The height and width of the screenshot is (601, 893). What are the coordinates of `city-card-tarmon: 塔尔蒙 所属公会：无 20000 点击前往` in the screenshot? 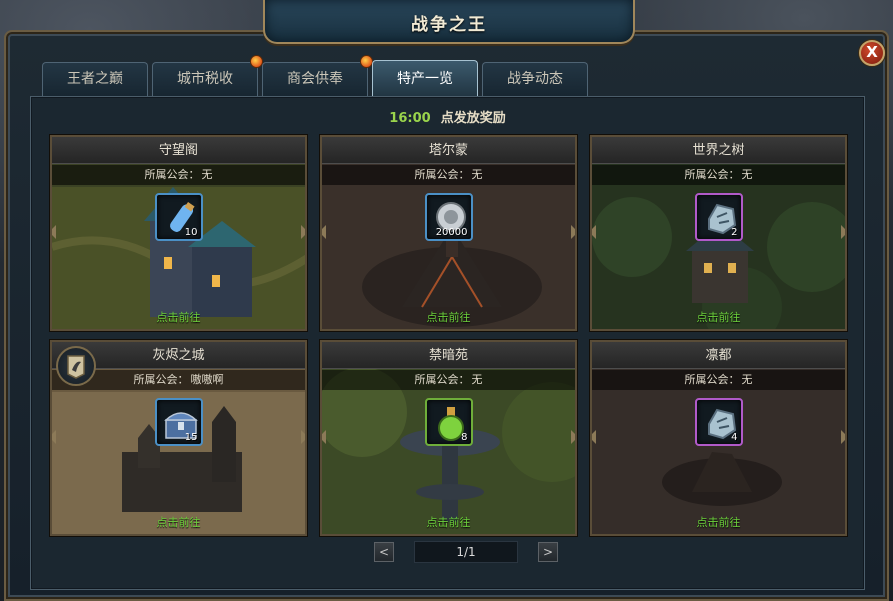 It's located at (448, 233).